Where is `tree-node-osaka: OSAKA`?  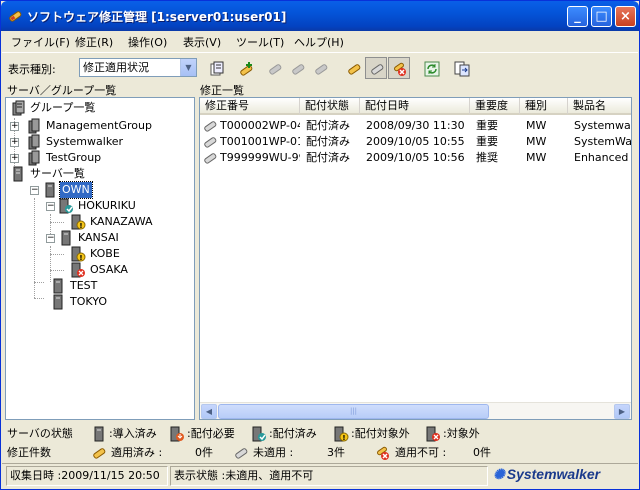 tree-node-osaka: OSAKA is located at coordinates (130, 270).